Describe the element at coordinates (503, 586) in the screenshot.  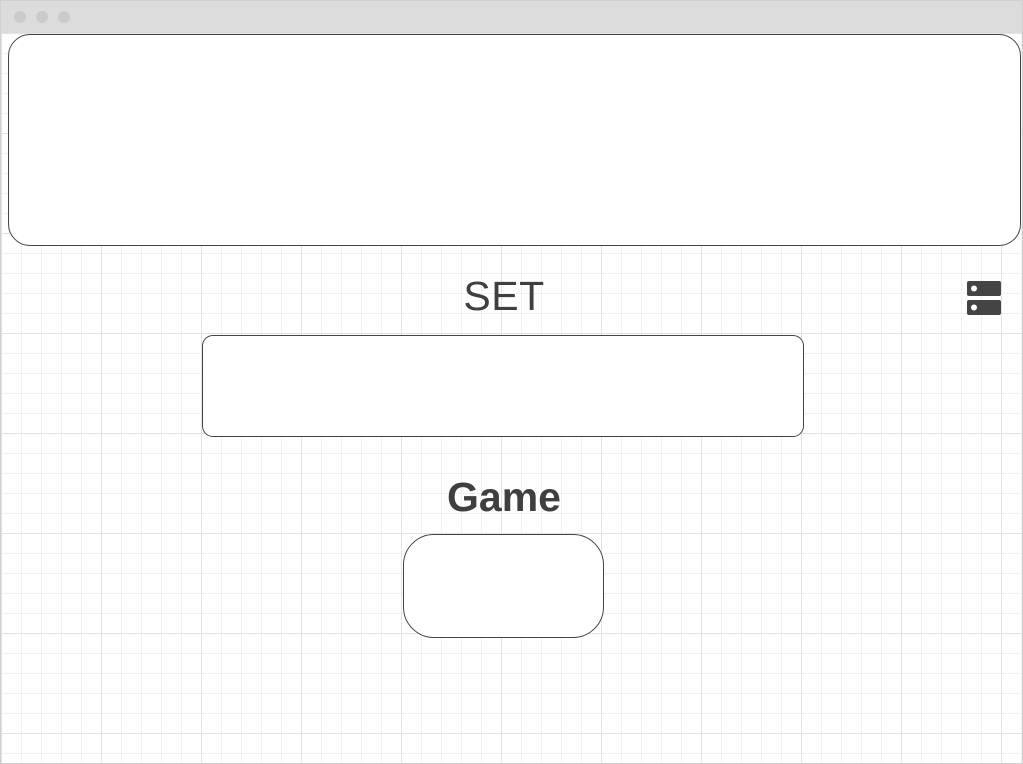
I see `game-button` at that location.